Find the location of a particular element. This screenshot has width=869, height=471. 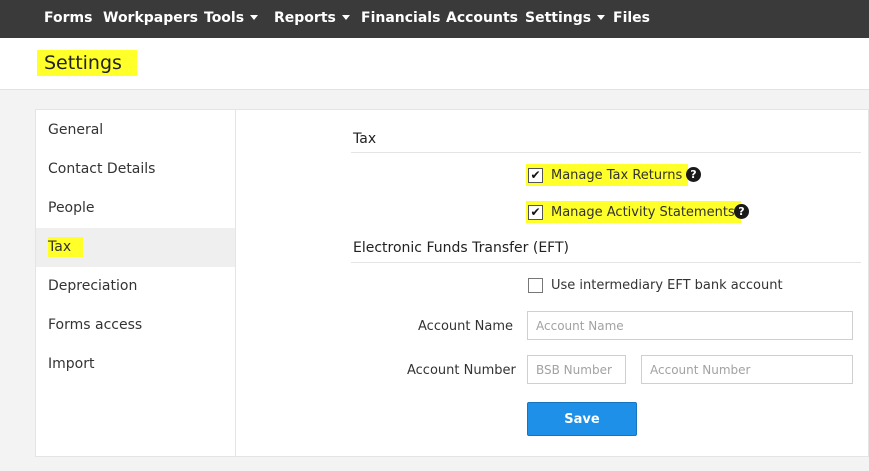

nav-forms-label: Forms is located at coordinates (68, 18).